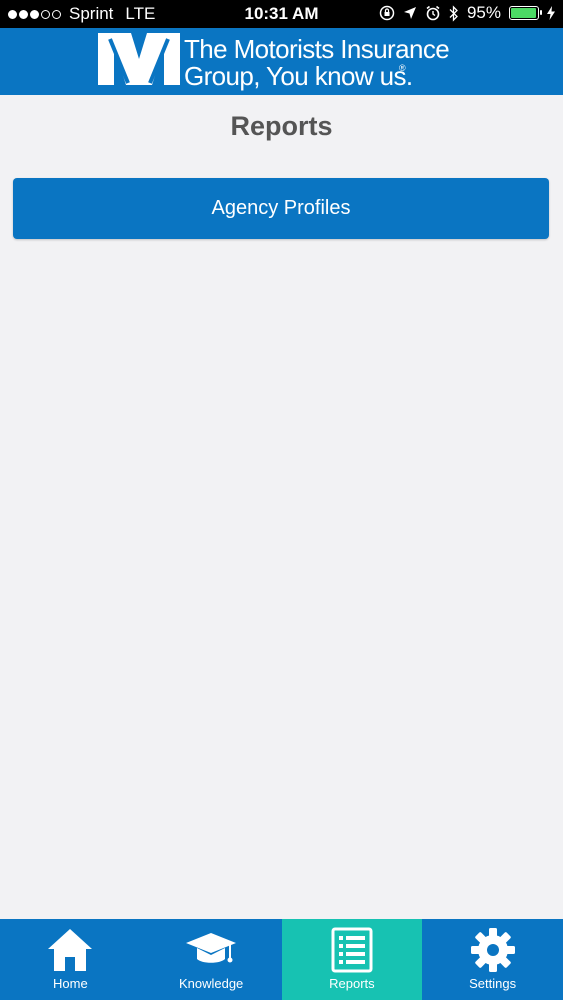 The image size is (563, 1000). I want to click on tab-knowledge: Knowledge, so click(211, 959).